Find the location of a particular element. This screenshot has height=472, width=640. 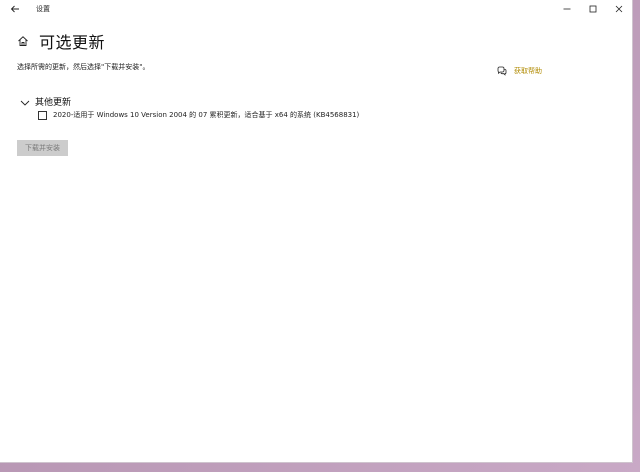

update-checkbox is located at coordinates (42, 115).